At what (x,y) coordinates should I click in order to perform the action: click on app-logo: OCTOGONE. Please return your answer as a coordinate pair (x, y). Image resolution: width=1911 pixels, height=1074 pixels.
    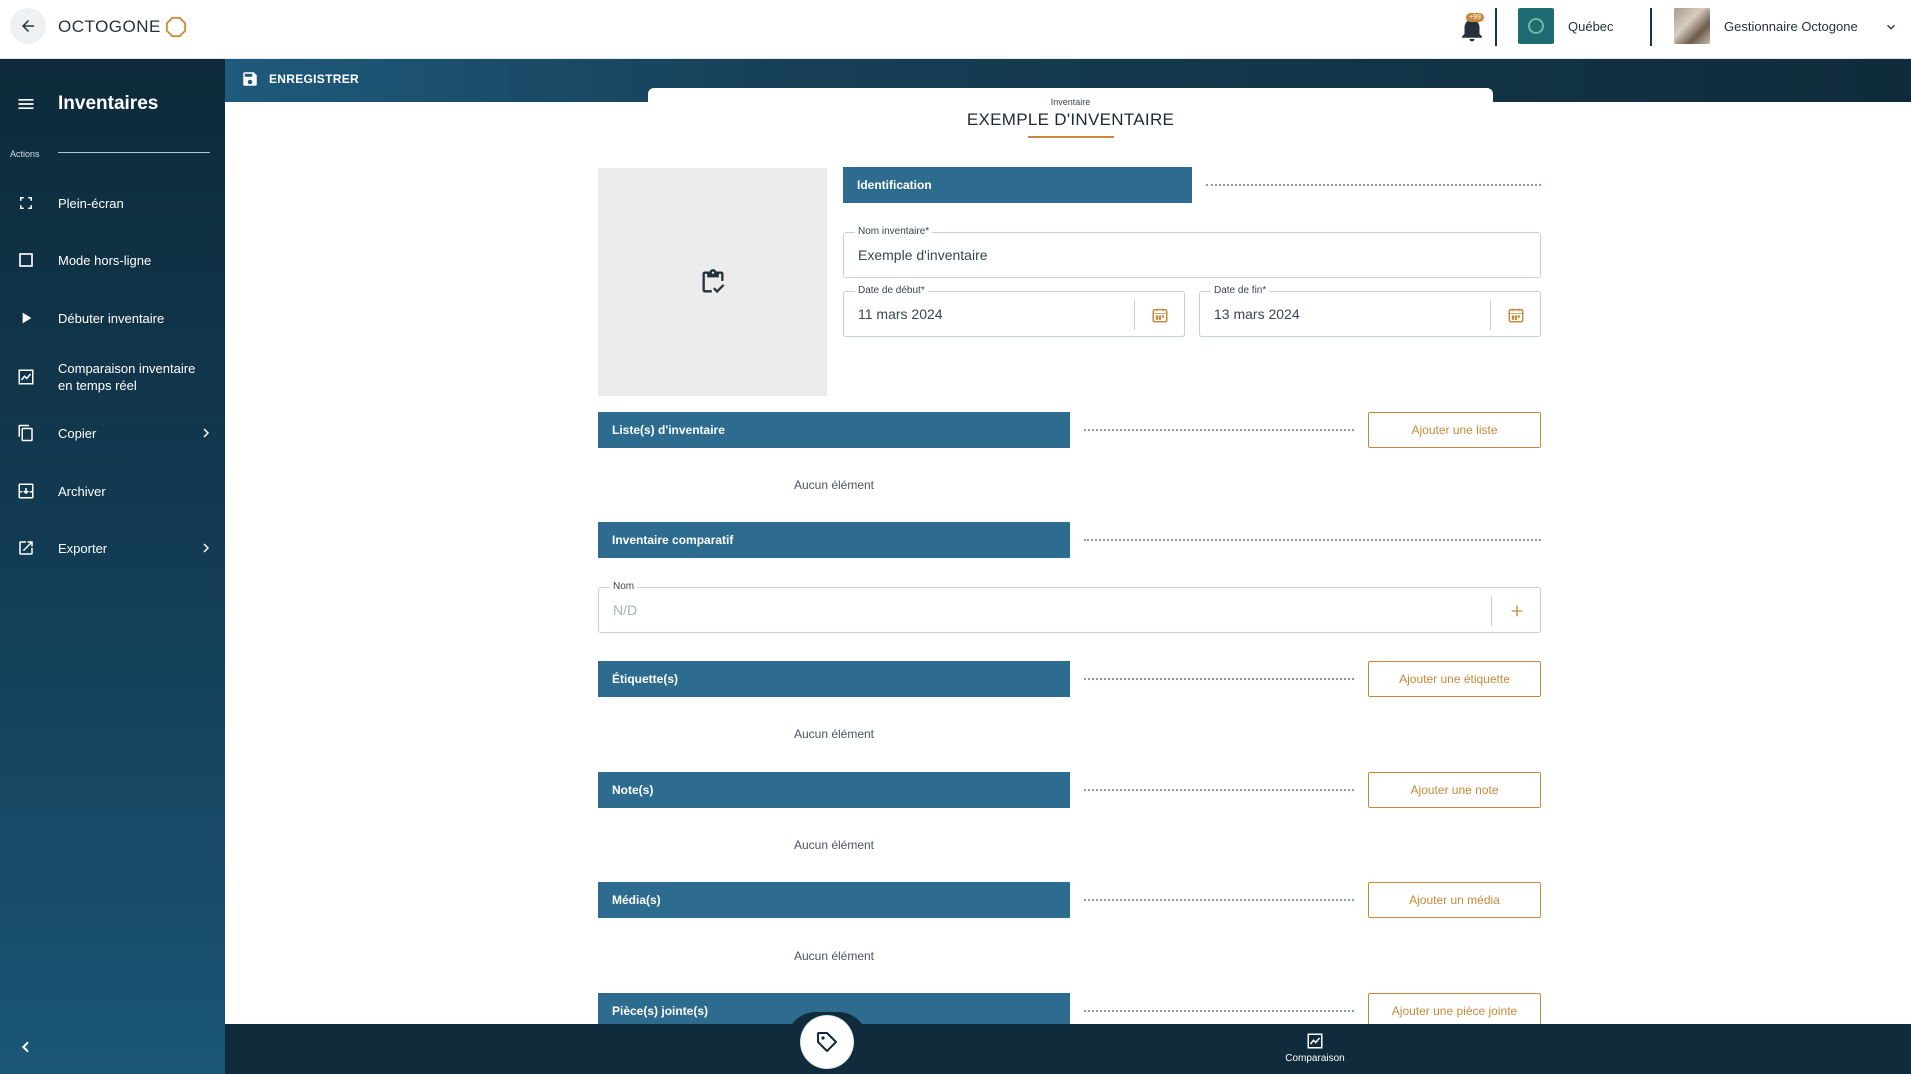
    Looking at the image, I should click on (122, 27).